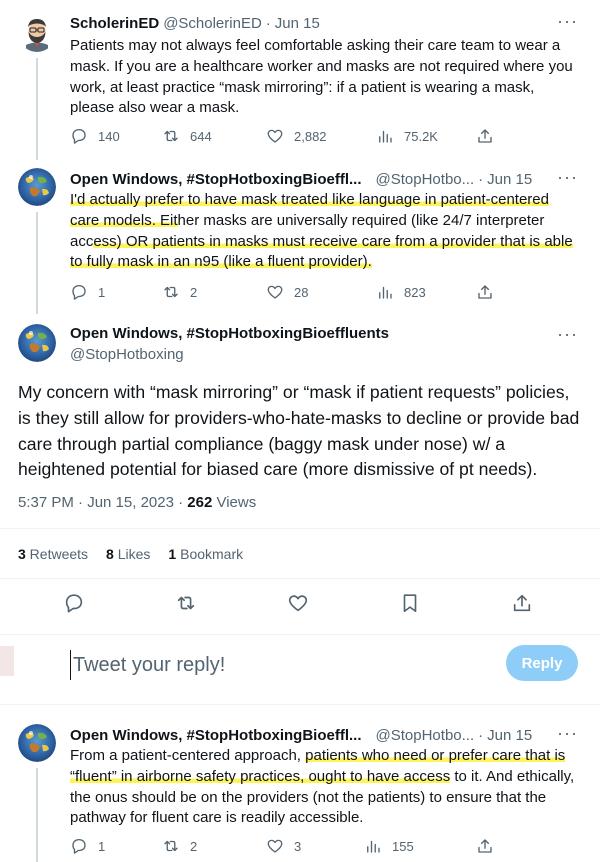 The image size is (600, 862). I want to click on bookmarks-label: Bookmark, so click(210, 554).